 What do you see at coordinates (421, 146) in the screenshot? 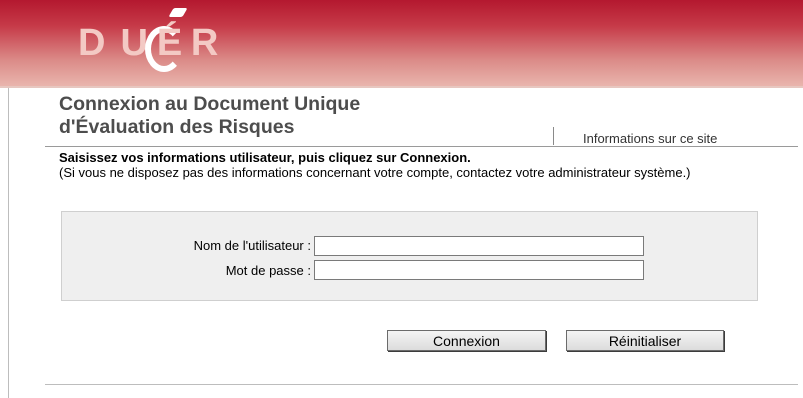
I see `top-divider` at bounding box center [421, 146].